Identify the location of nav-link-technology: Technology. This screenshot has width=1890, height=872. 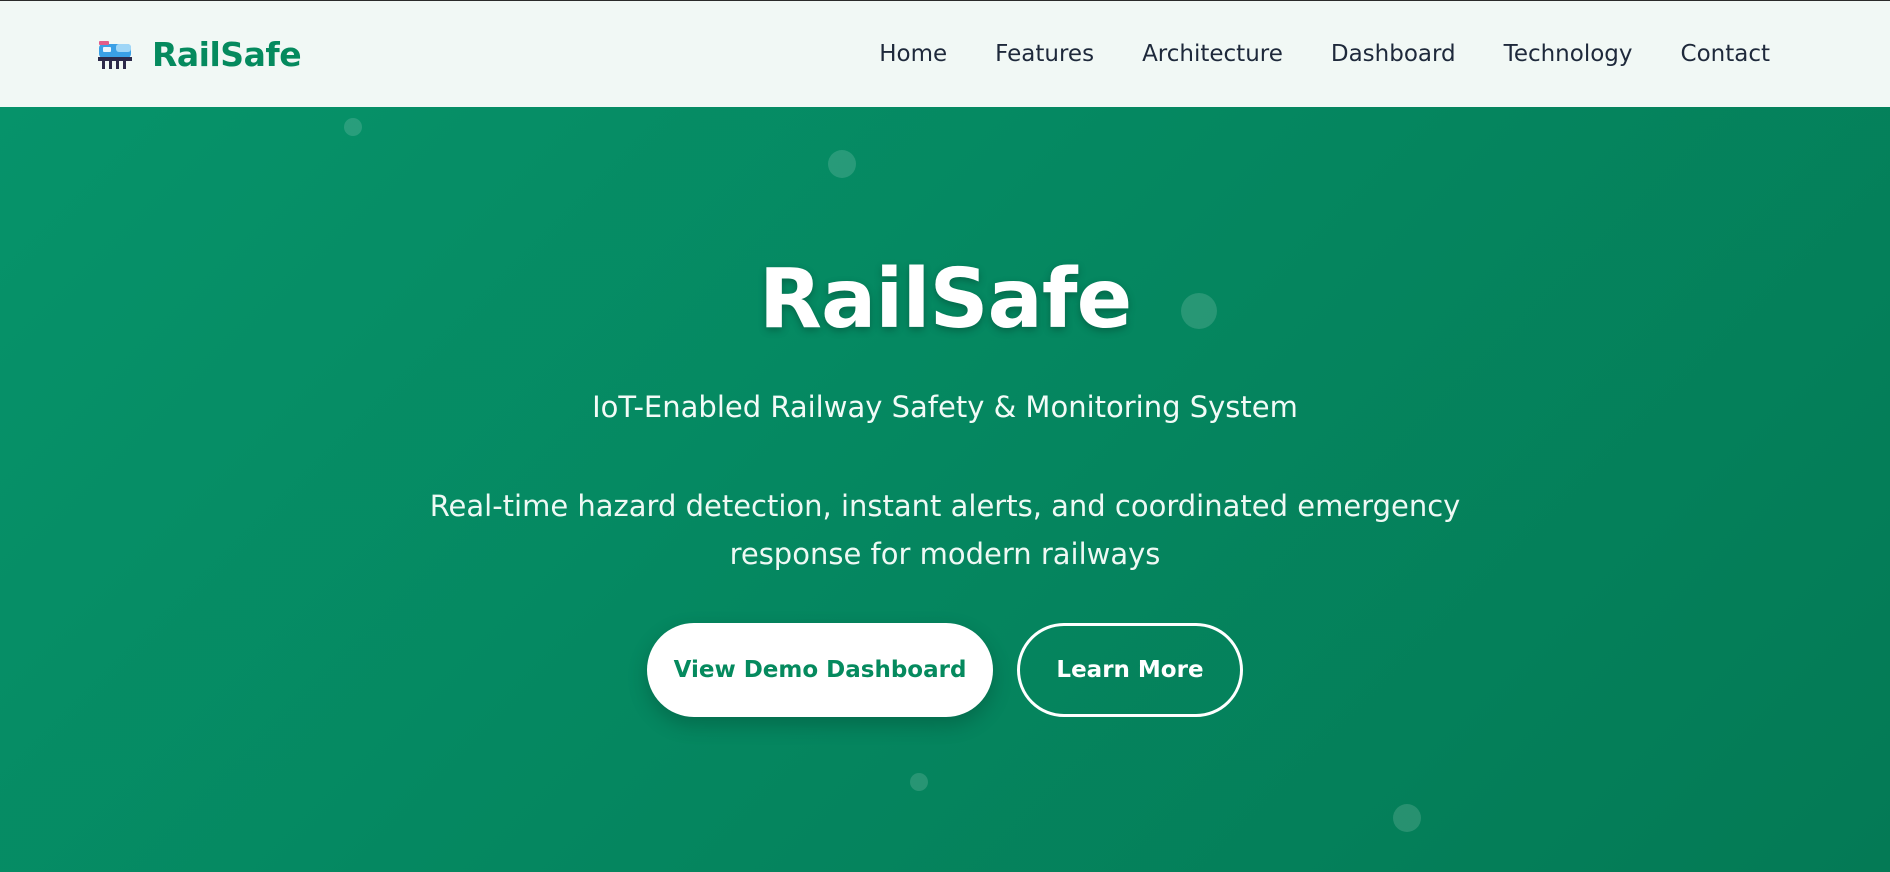
(1568, 54).